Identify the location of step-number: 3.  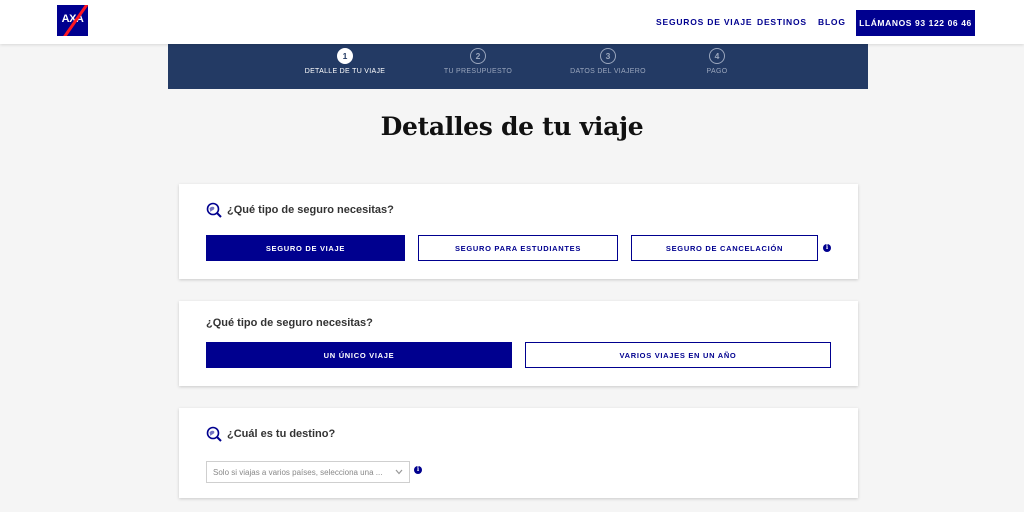
(608, 56).